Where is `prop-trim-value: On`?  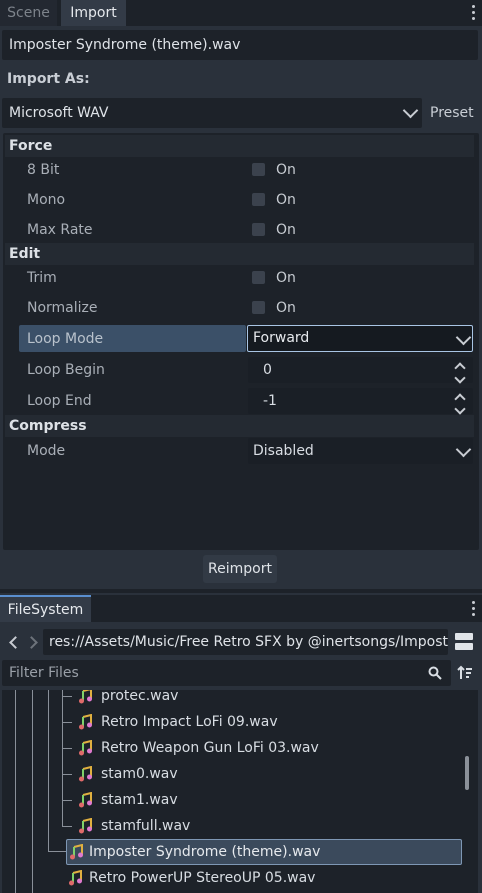
prop-trim-value: On is located at coordinates (286, 278).